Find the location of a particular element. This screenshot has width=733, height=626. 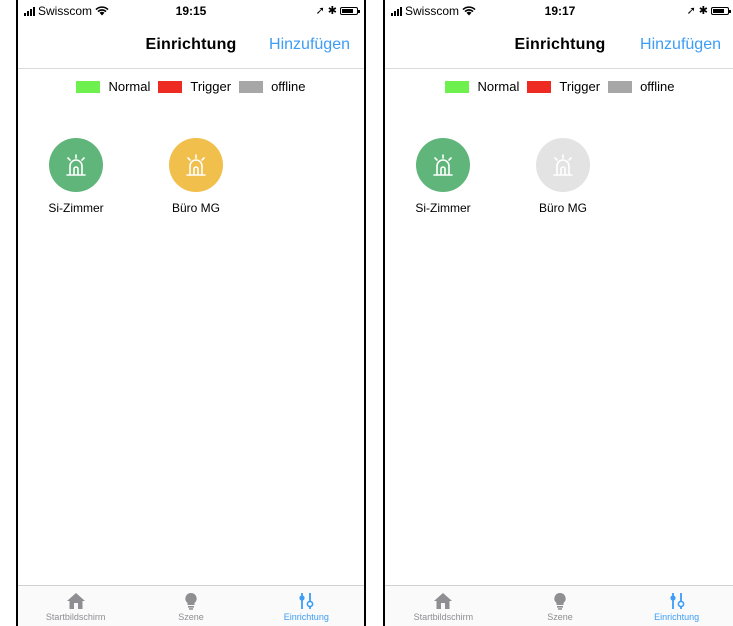

status-time: 19:15 is located at coordinates (191, 11).